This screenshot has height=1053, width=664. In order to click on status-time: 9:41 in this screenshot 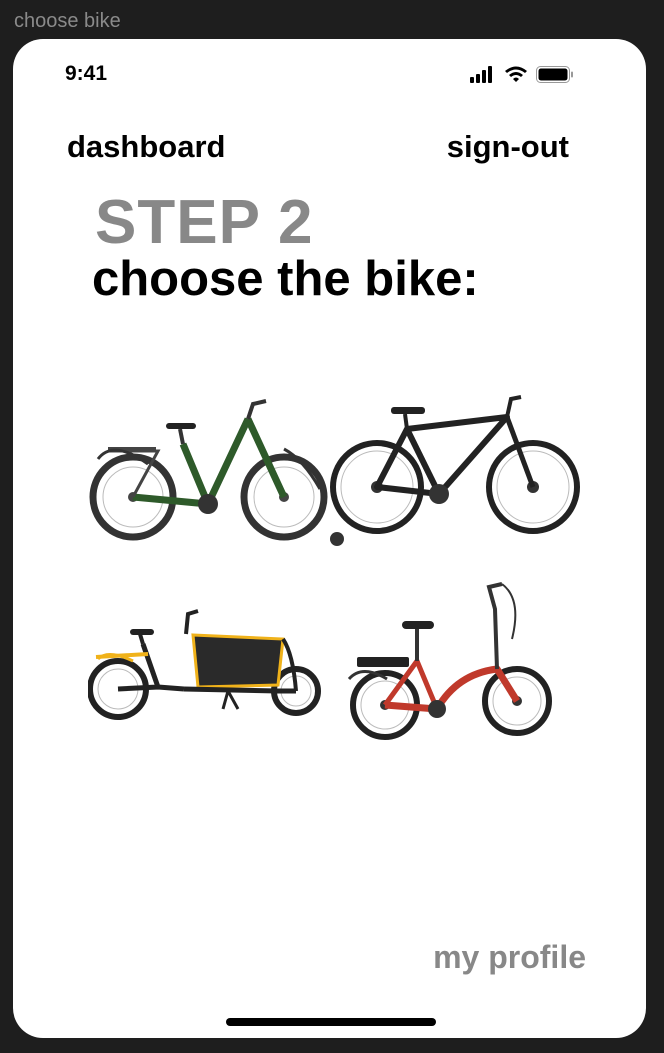, I will do `click(86, 73)`.